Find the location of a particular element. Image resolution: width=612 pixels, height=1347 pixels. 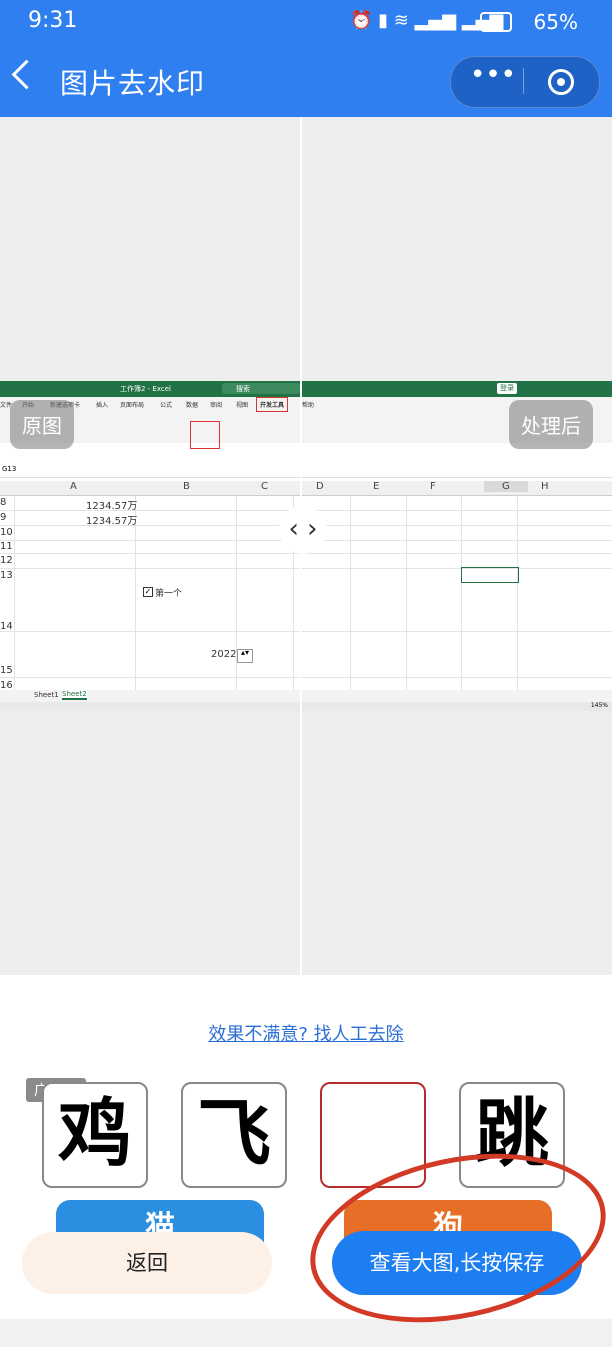

battery-icon is located at coordinates (496, 22).